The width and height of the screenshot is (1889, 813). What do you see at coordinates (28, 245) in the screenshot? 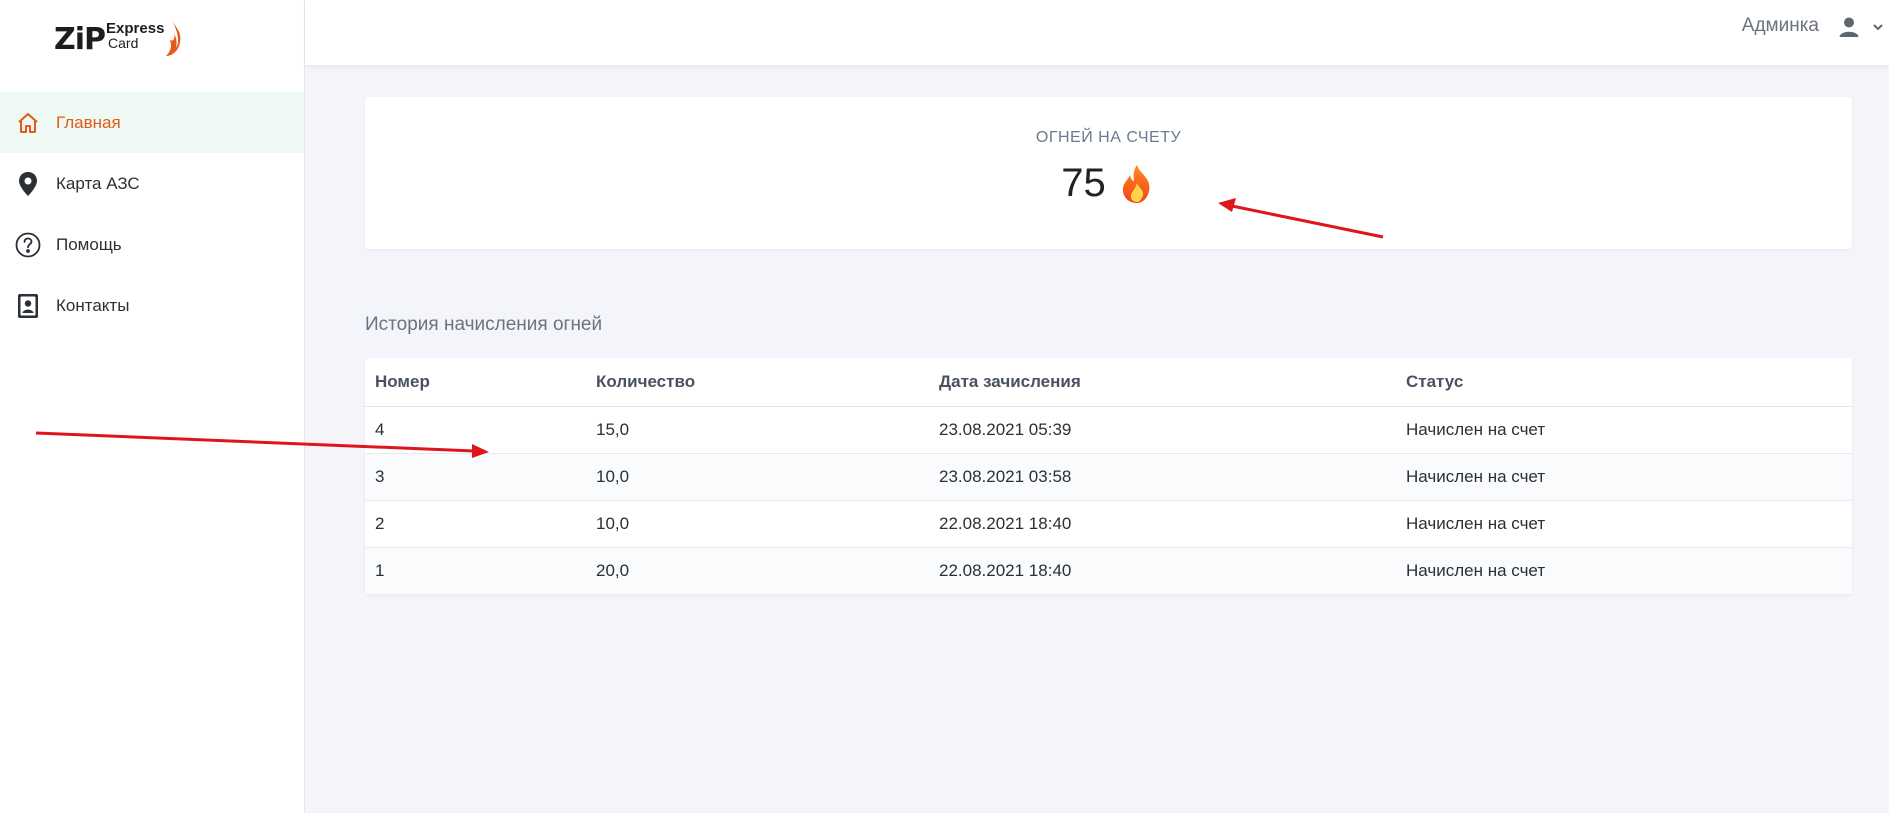
I see `help-circle-icon` at bounding box center [28, 245].